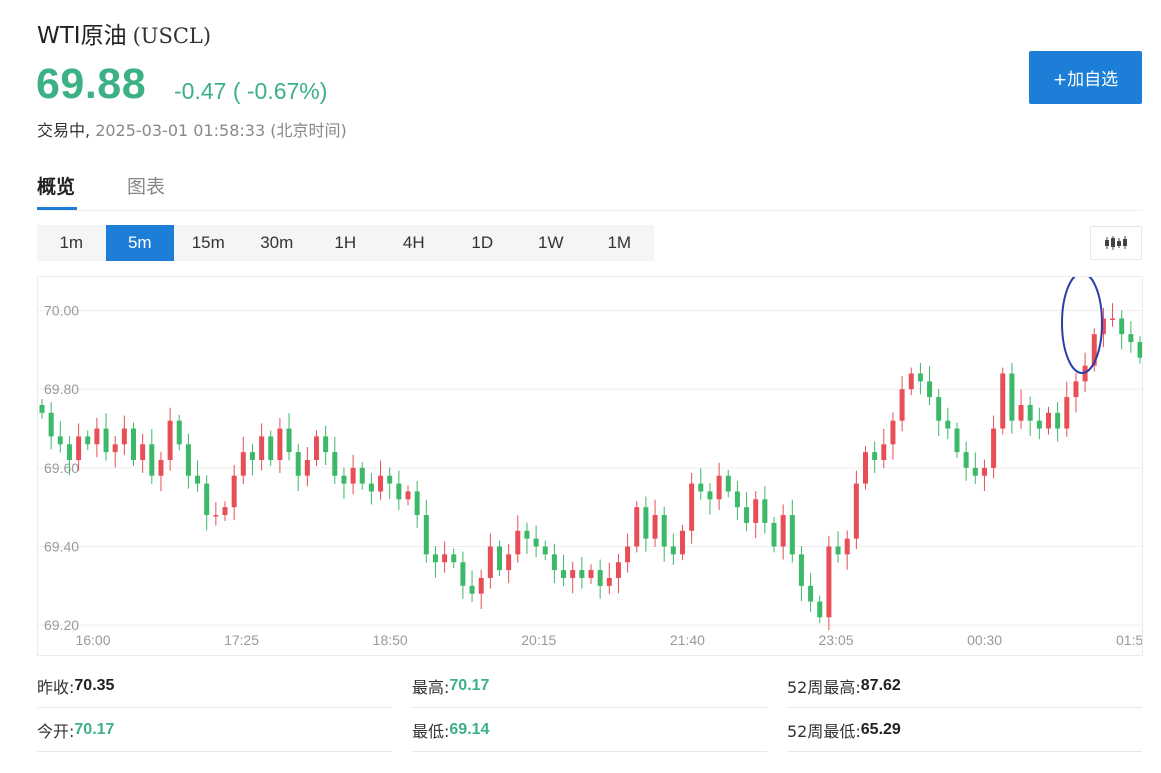 This screenshot has height=773, width=1161. I want to click on stat-label: 最低:, so click(431, 731).